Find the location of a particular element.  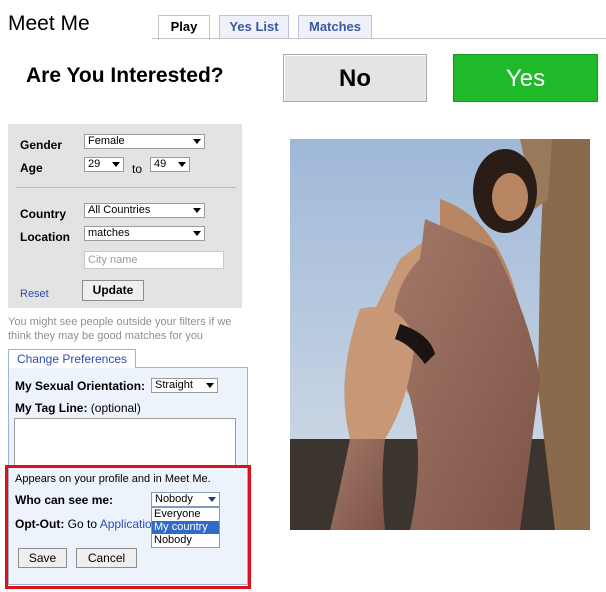

tab-matches: Matches is located at coordinates (335, 27).